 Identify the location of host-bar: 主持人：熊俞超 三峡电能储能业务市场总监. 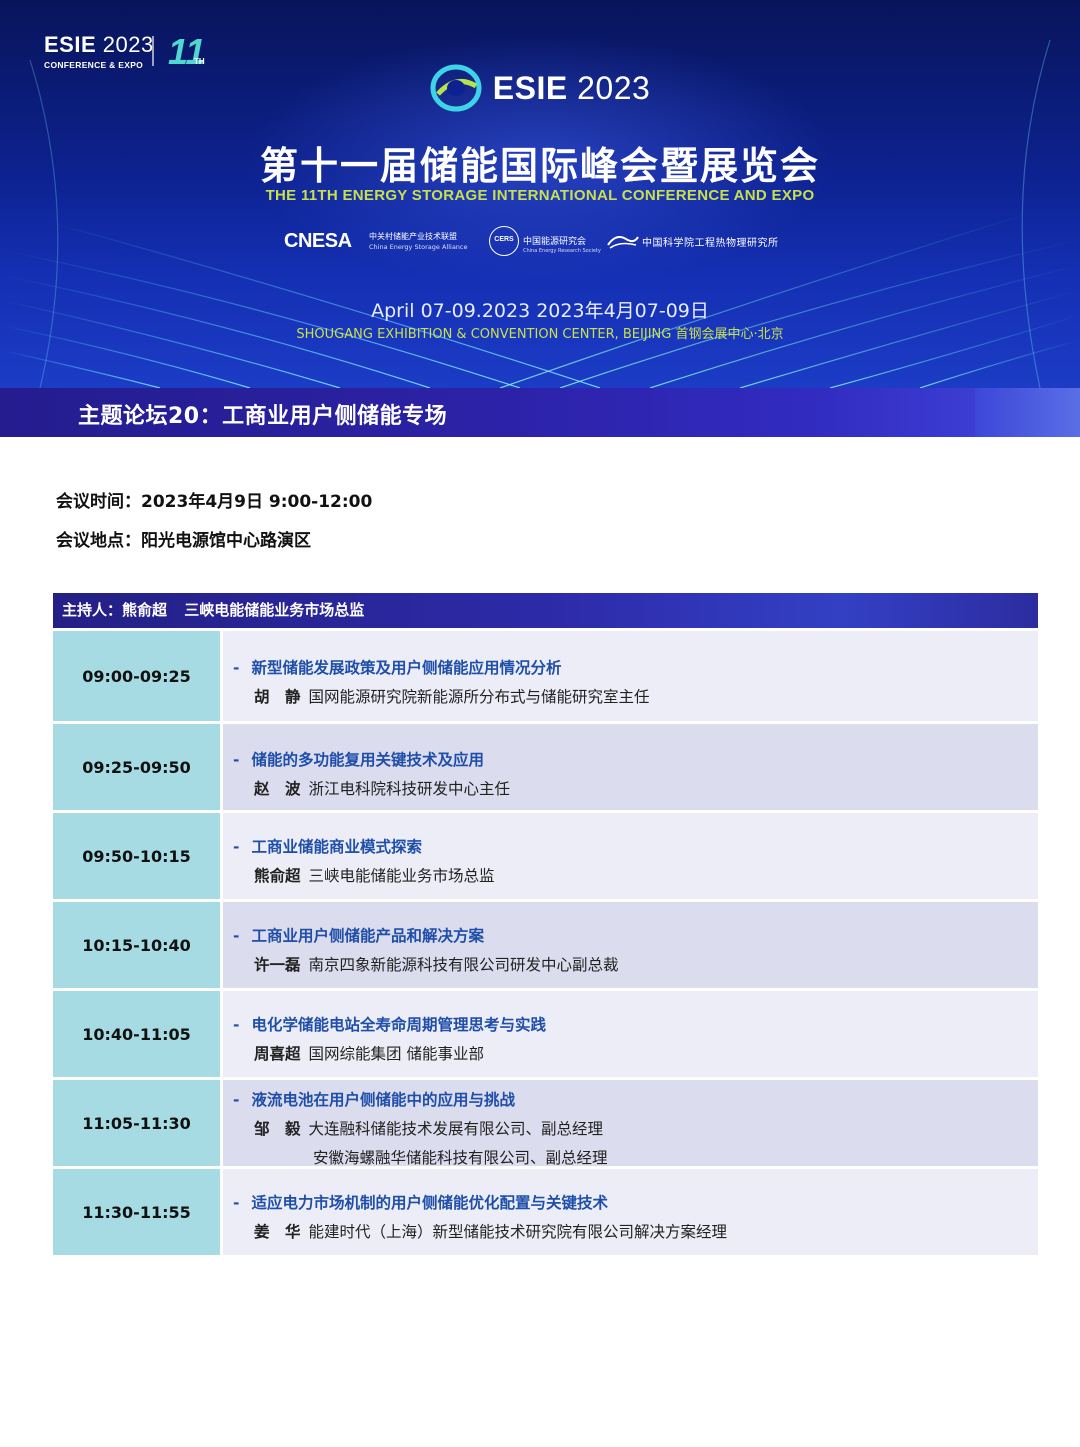
(545, 610).